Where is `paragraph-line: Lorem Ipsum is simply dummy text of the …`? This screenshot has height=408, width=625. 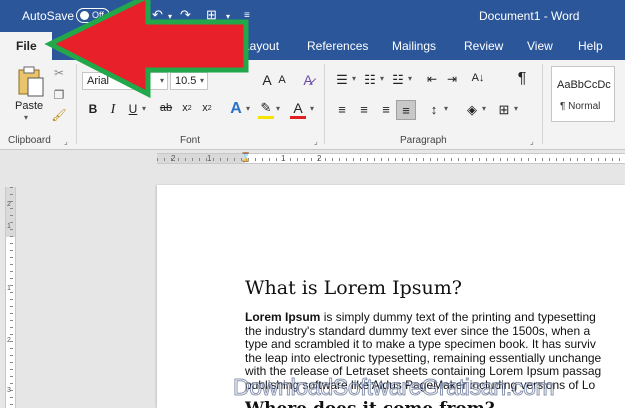 paragraph-line: Lorem Ipsum is simply dummy text of the … is located at coordinates (435, 317).